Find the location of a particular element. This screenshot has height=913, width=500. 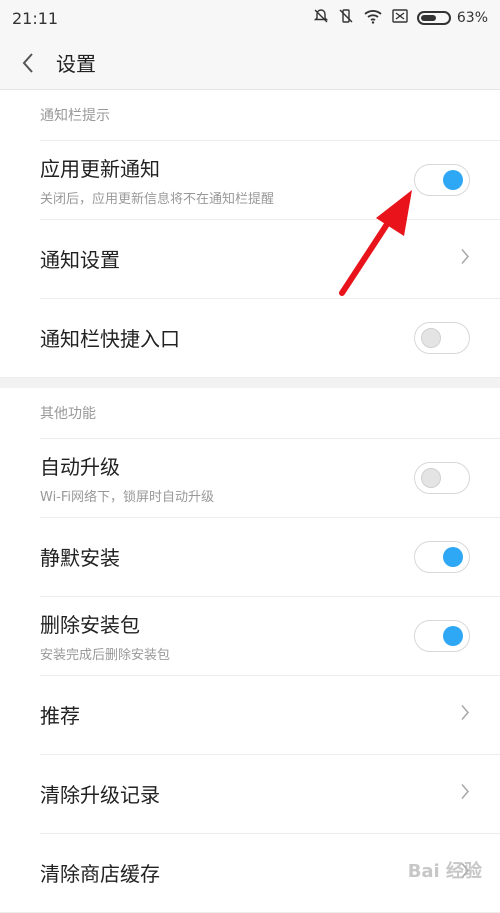

watermark: Bai 经验 is located at coordinates (444, 871).